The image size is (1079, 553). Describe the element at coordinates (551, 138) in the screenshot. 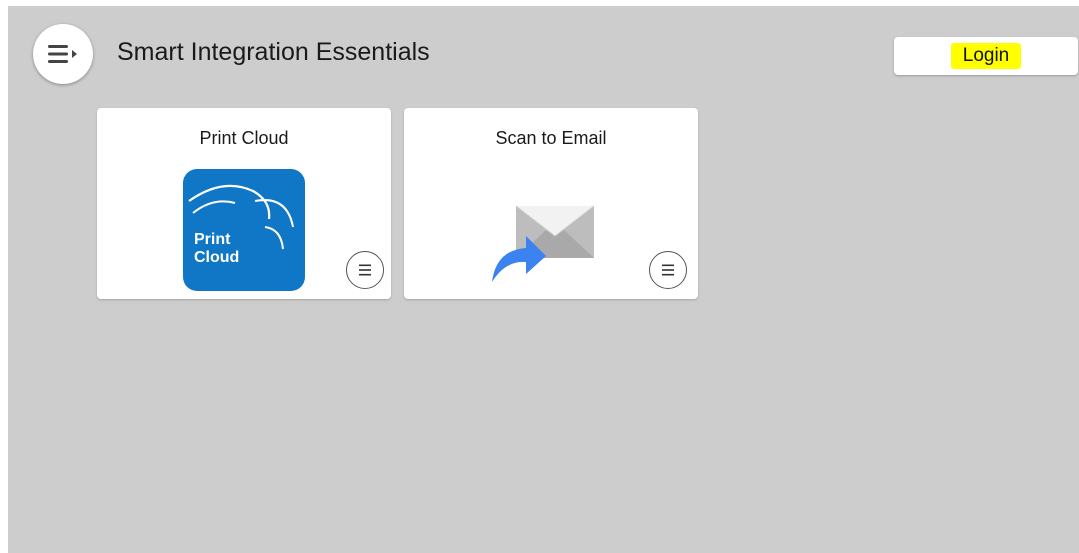

I see `tile-title: Scan to Email` at that location.